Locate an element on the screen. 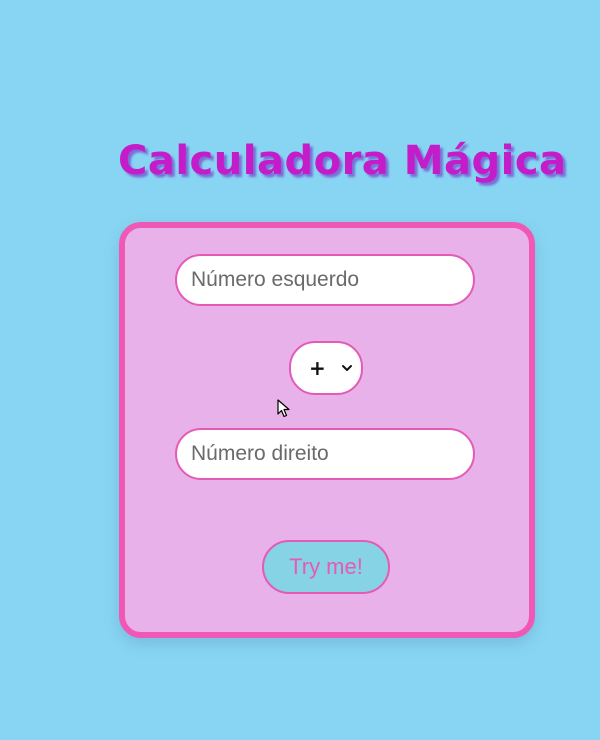 The height and width of the screenshot is (740, 600). left-number-input is located at coordinates (325, 280).